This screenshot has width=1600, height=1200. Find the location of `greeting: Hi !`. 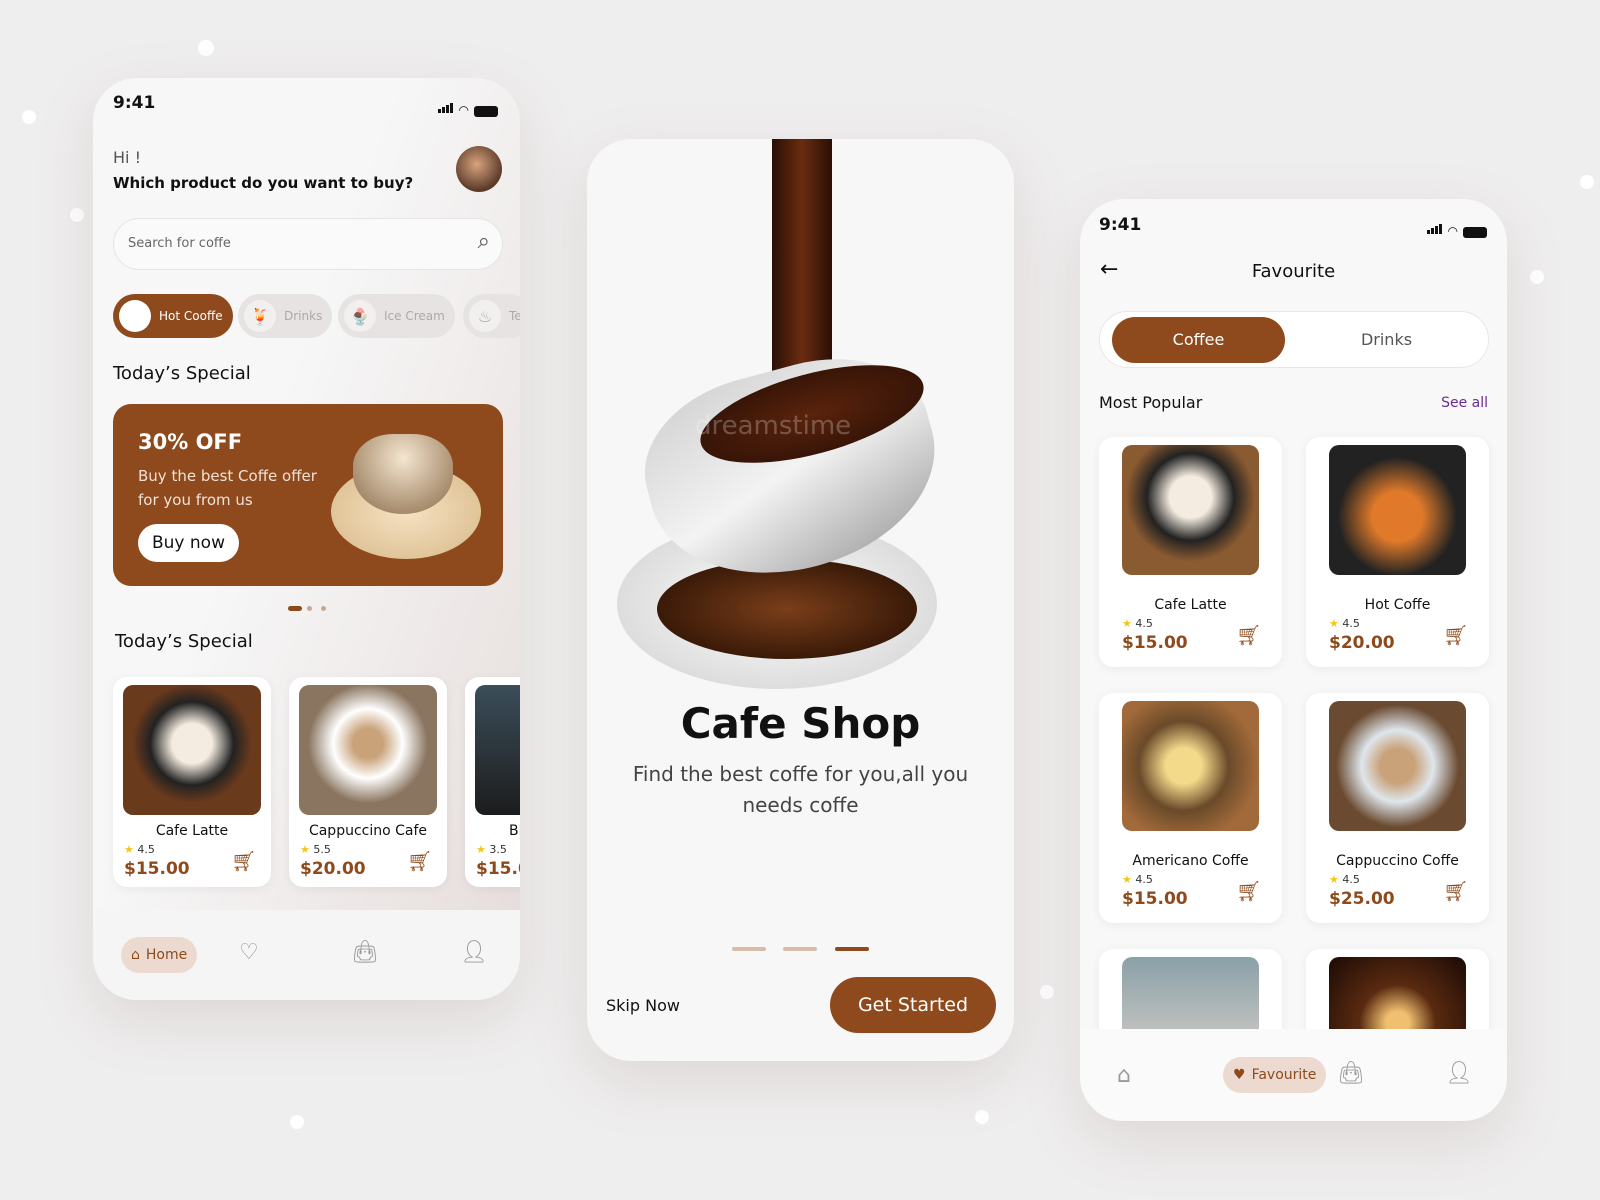

greeting: Hi ! is located at coordinates (127, 157).